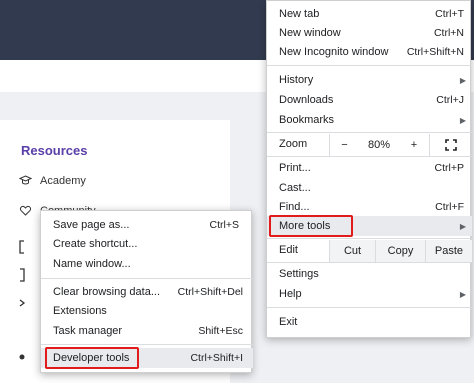 The width and height of the screenshot is (474, 383). What do you see at coordinates (299, 274) in the screenshot?
I see `menu-item-label: Settings` at bounding box center [299, 274].